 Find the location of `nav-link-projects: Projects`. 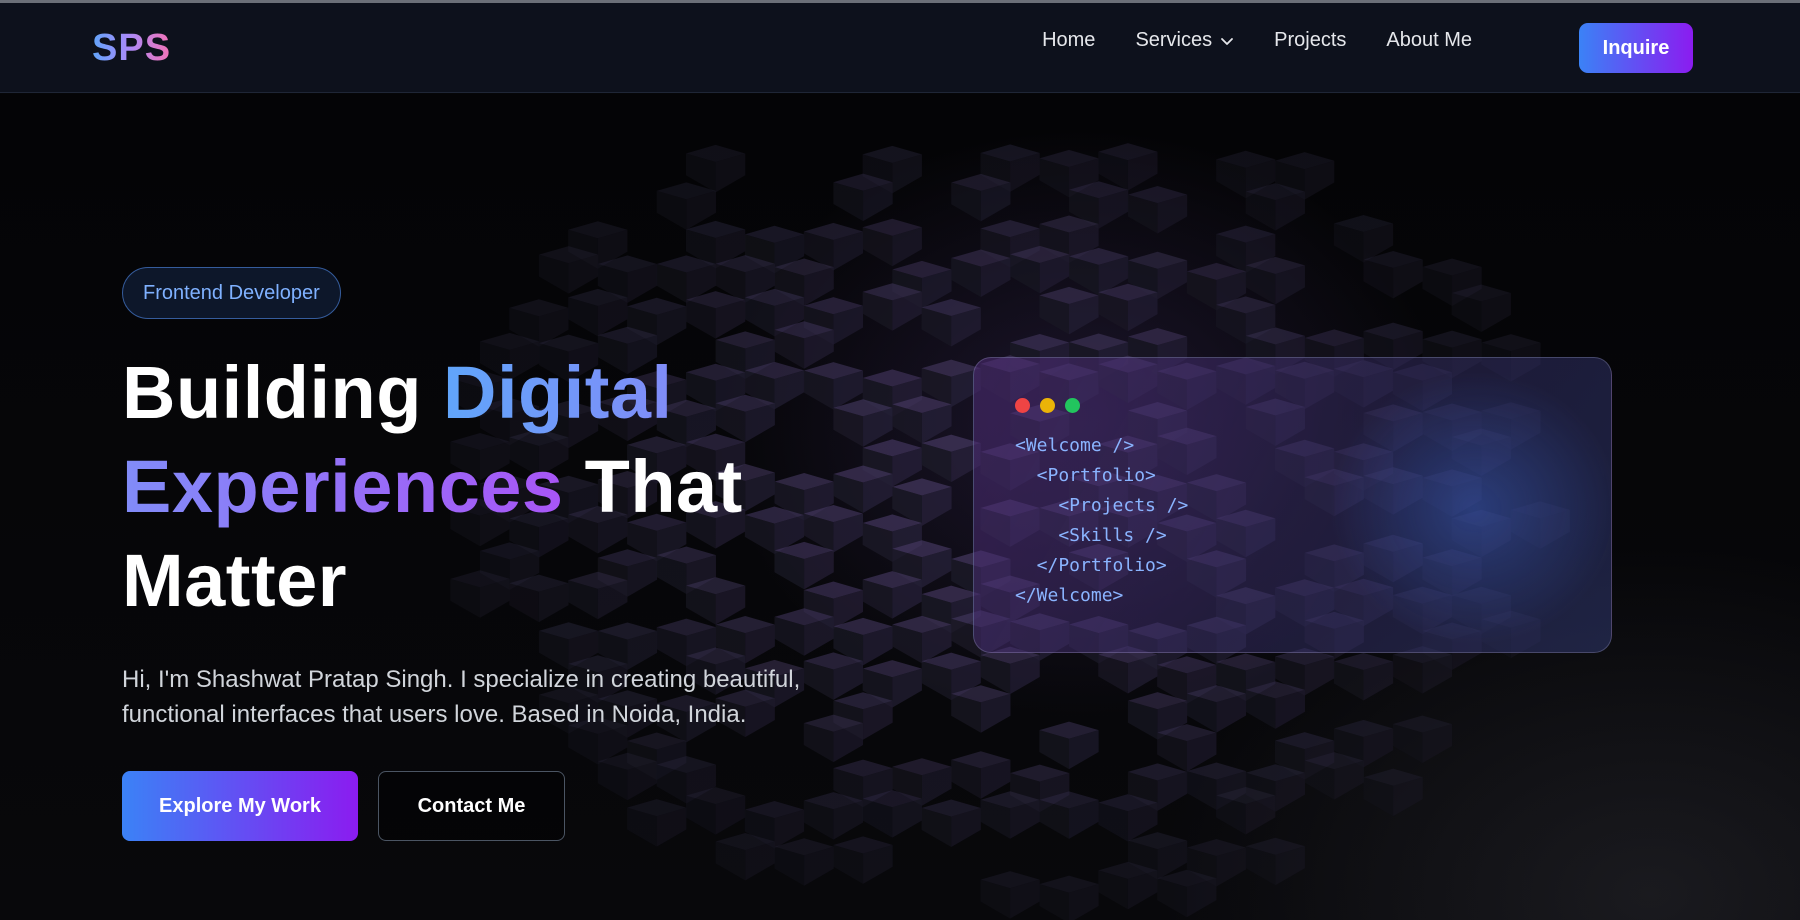

nav-link-projects: Projects is located at coordinates (1310, 40).